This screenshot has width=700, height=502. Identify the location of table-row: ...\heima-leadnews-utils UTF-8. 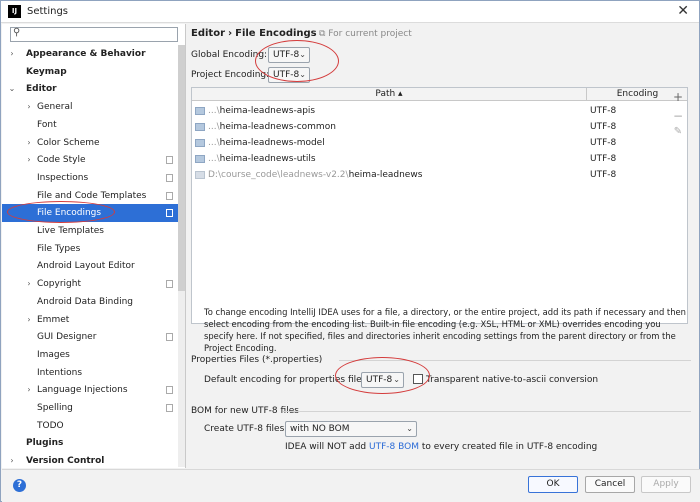
(439, 159).